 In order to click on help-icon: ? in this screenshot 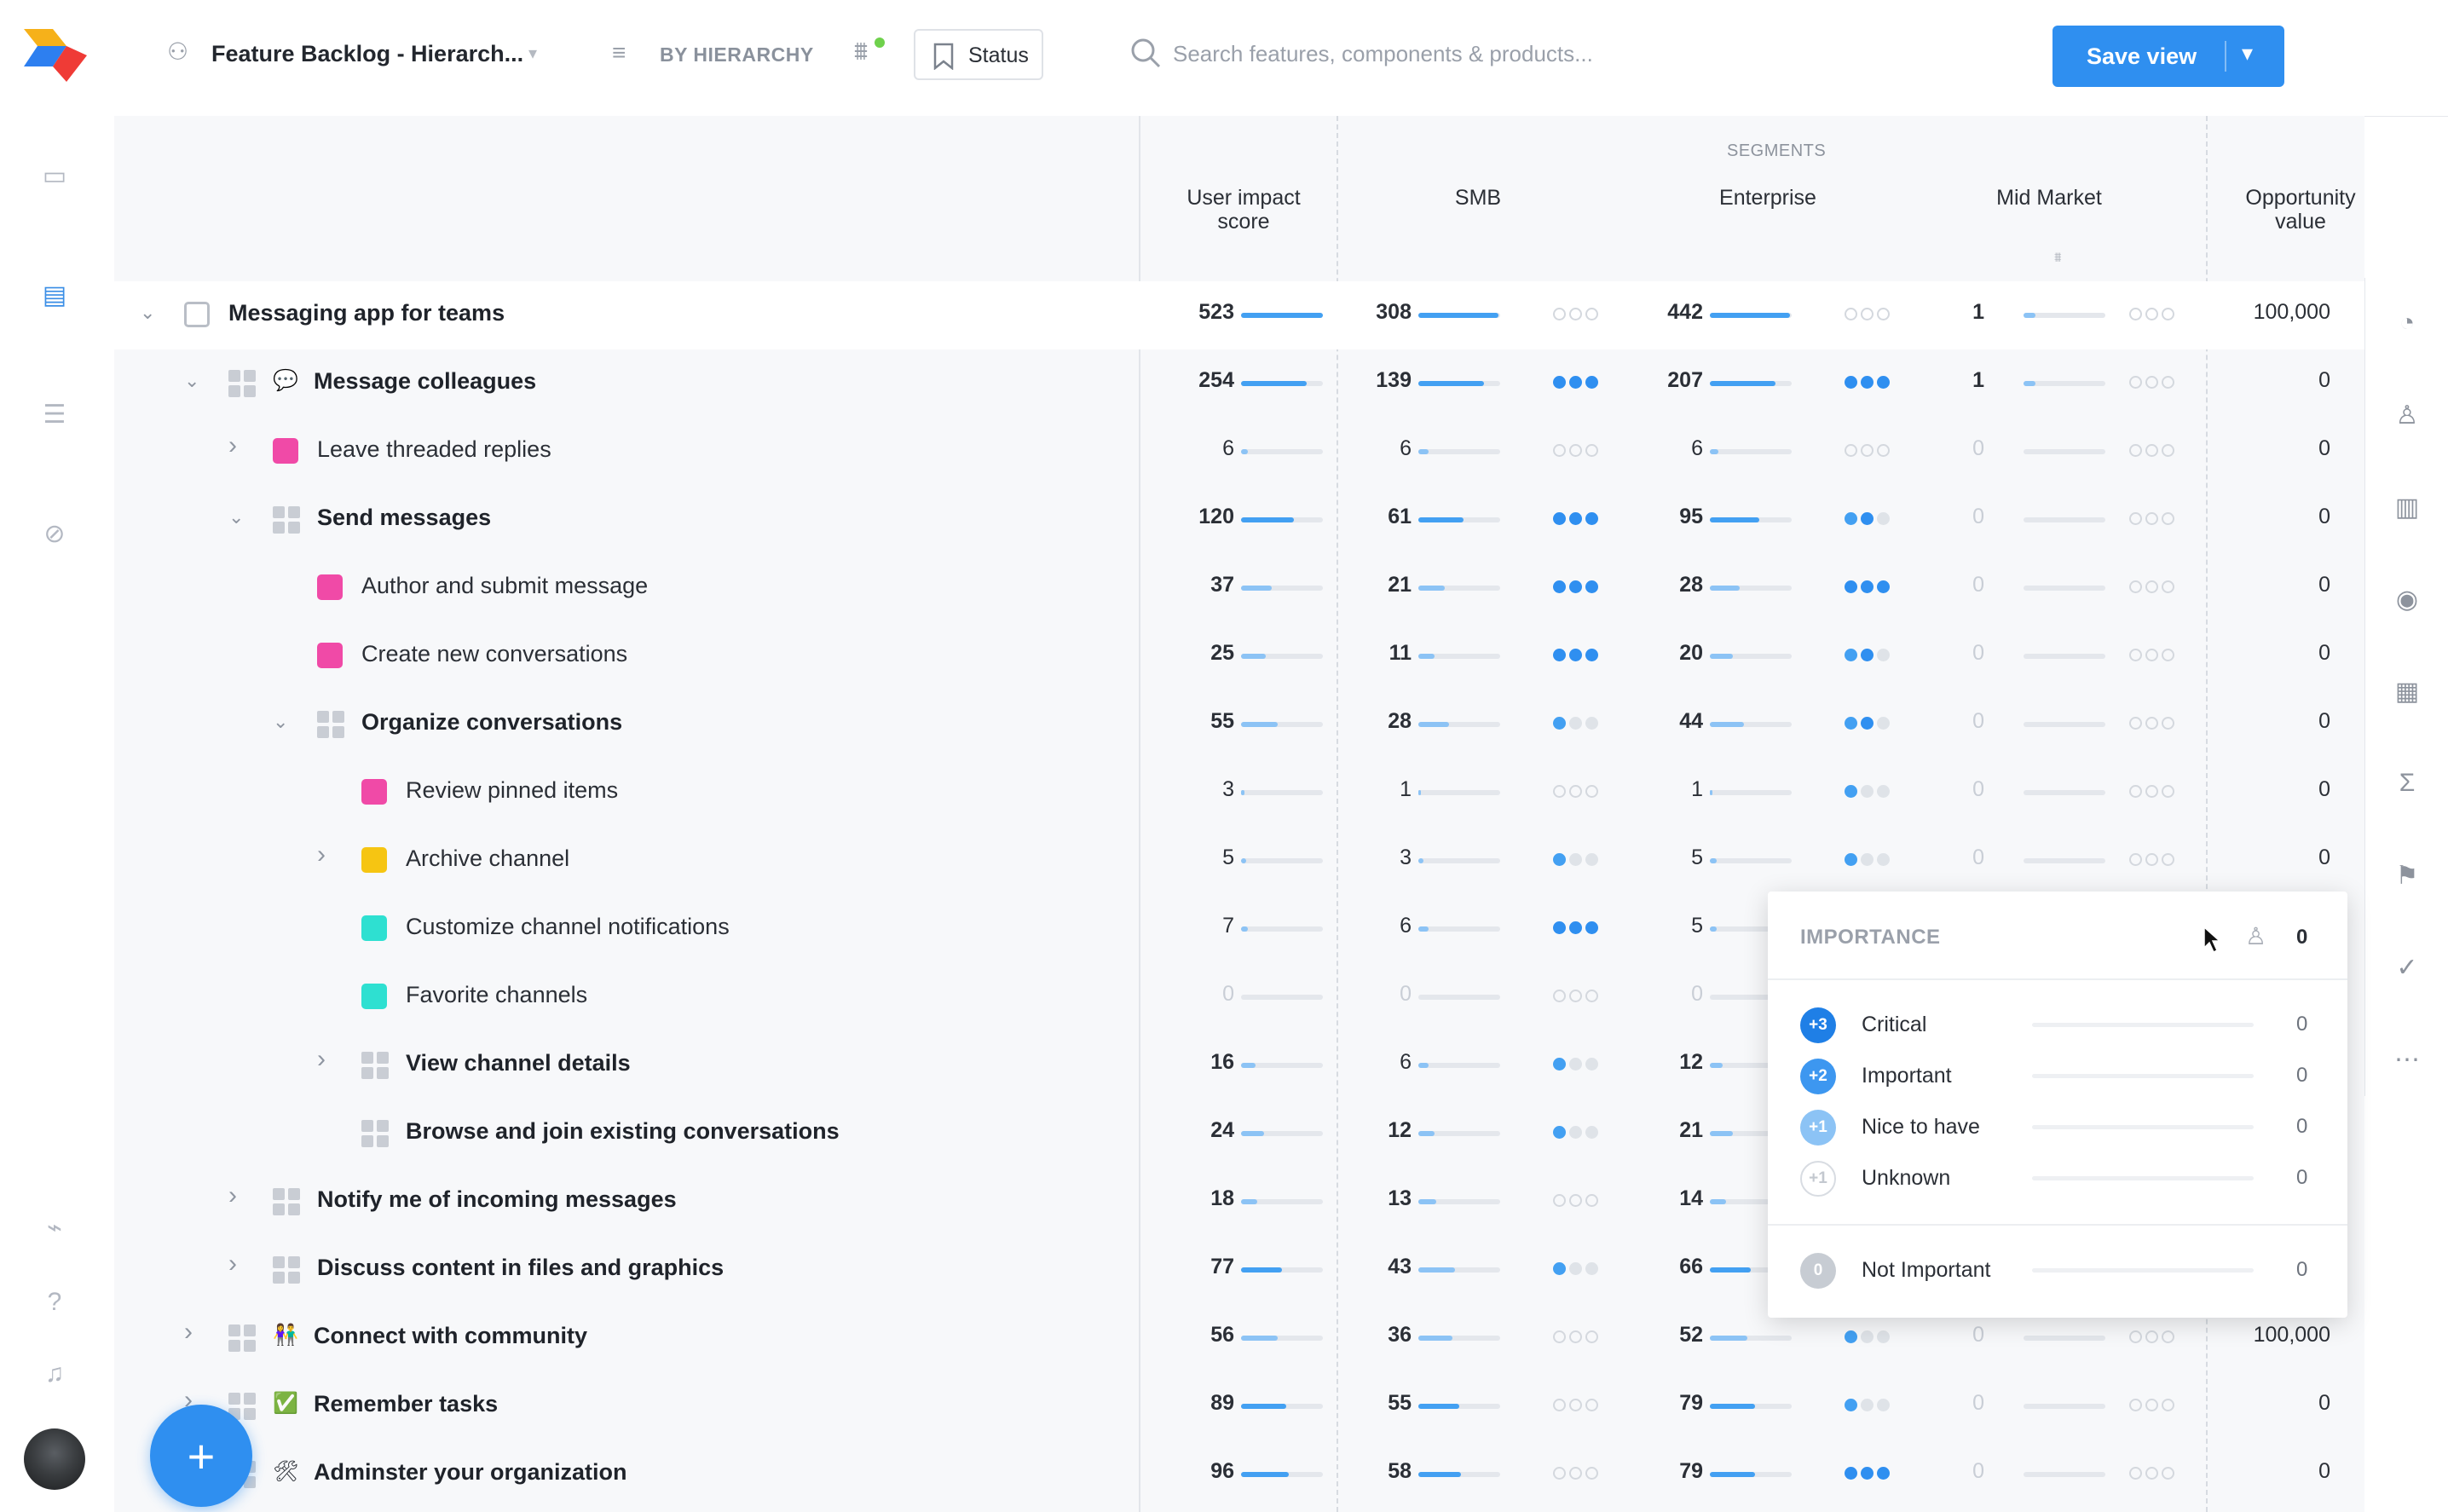, I will do `click(55, 1302)`.